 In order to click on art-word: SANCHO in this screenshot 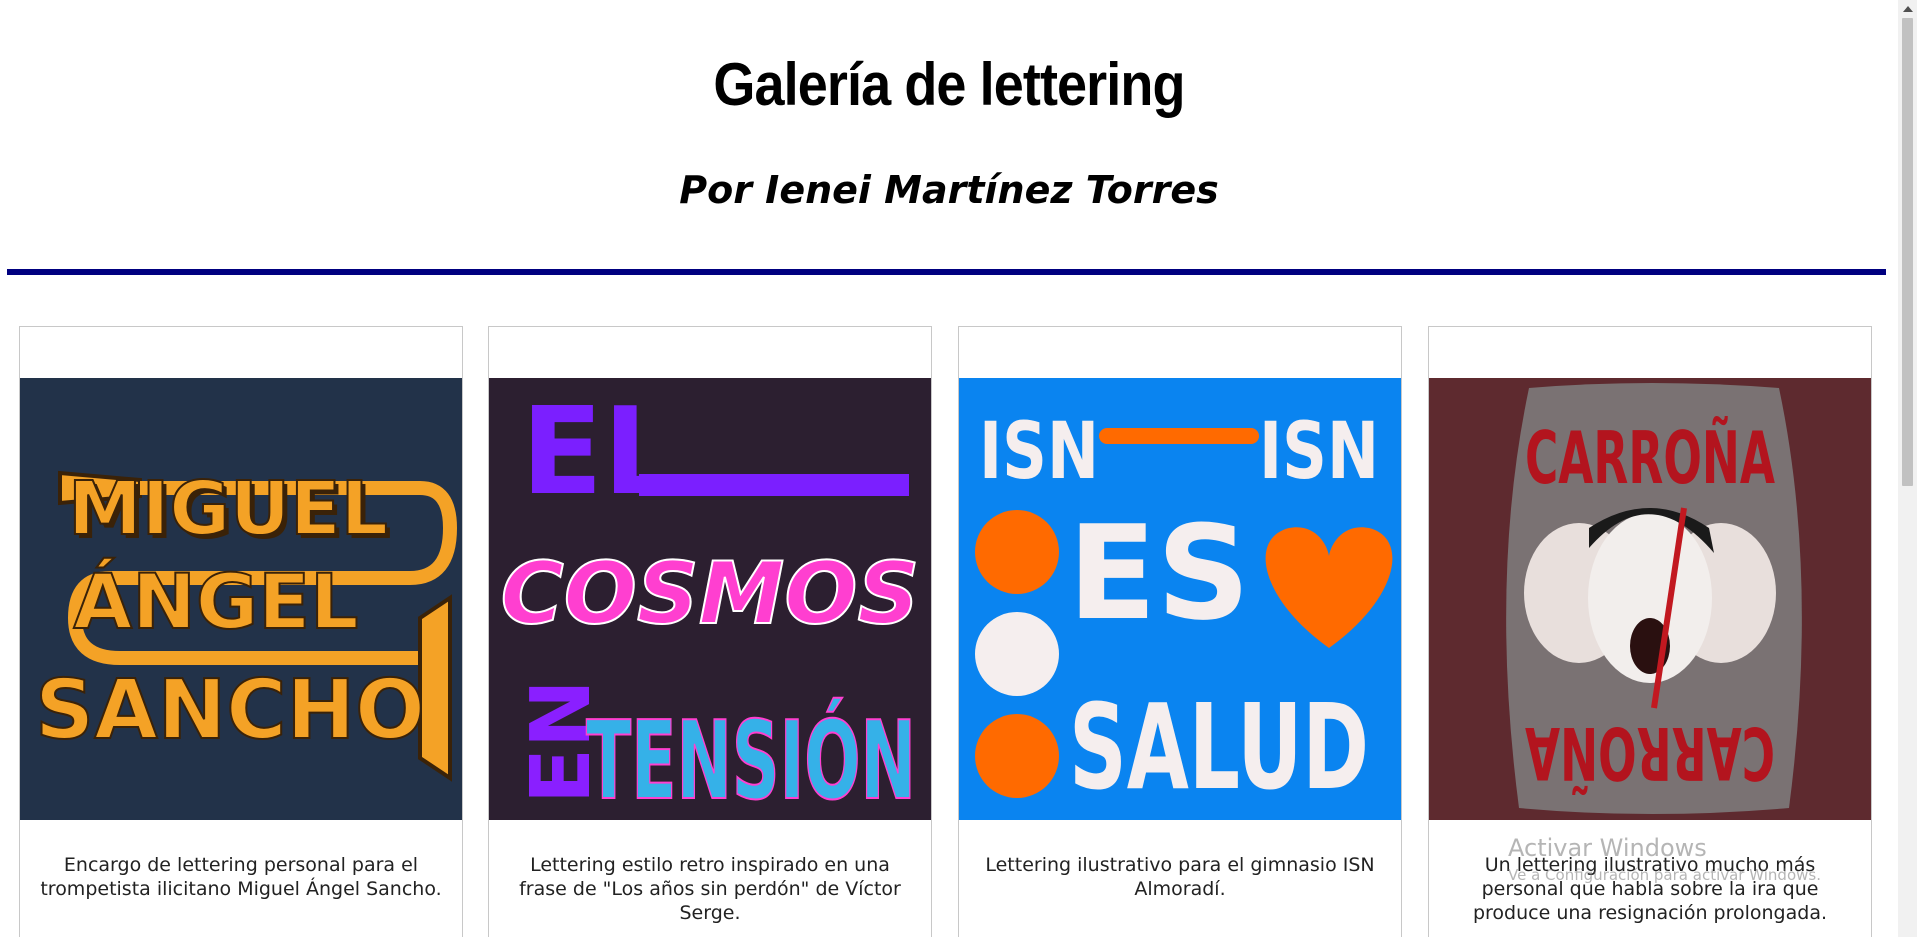, I will do `click(230, 710)`.